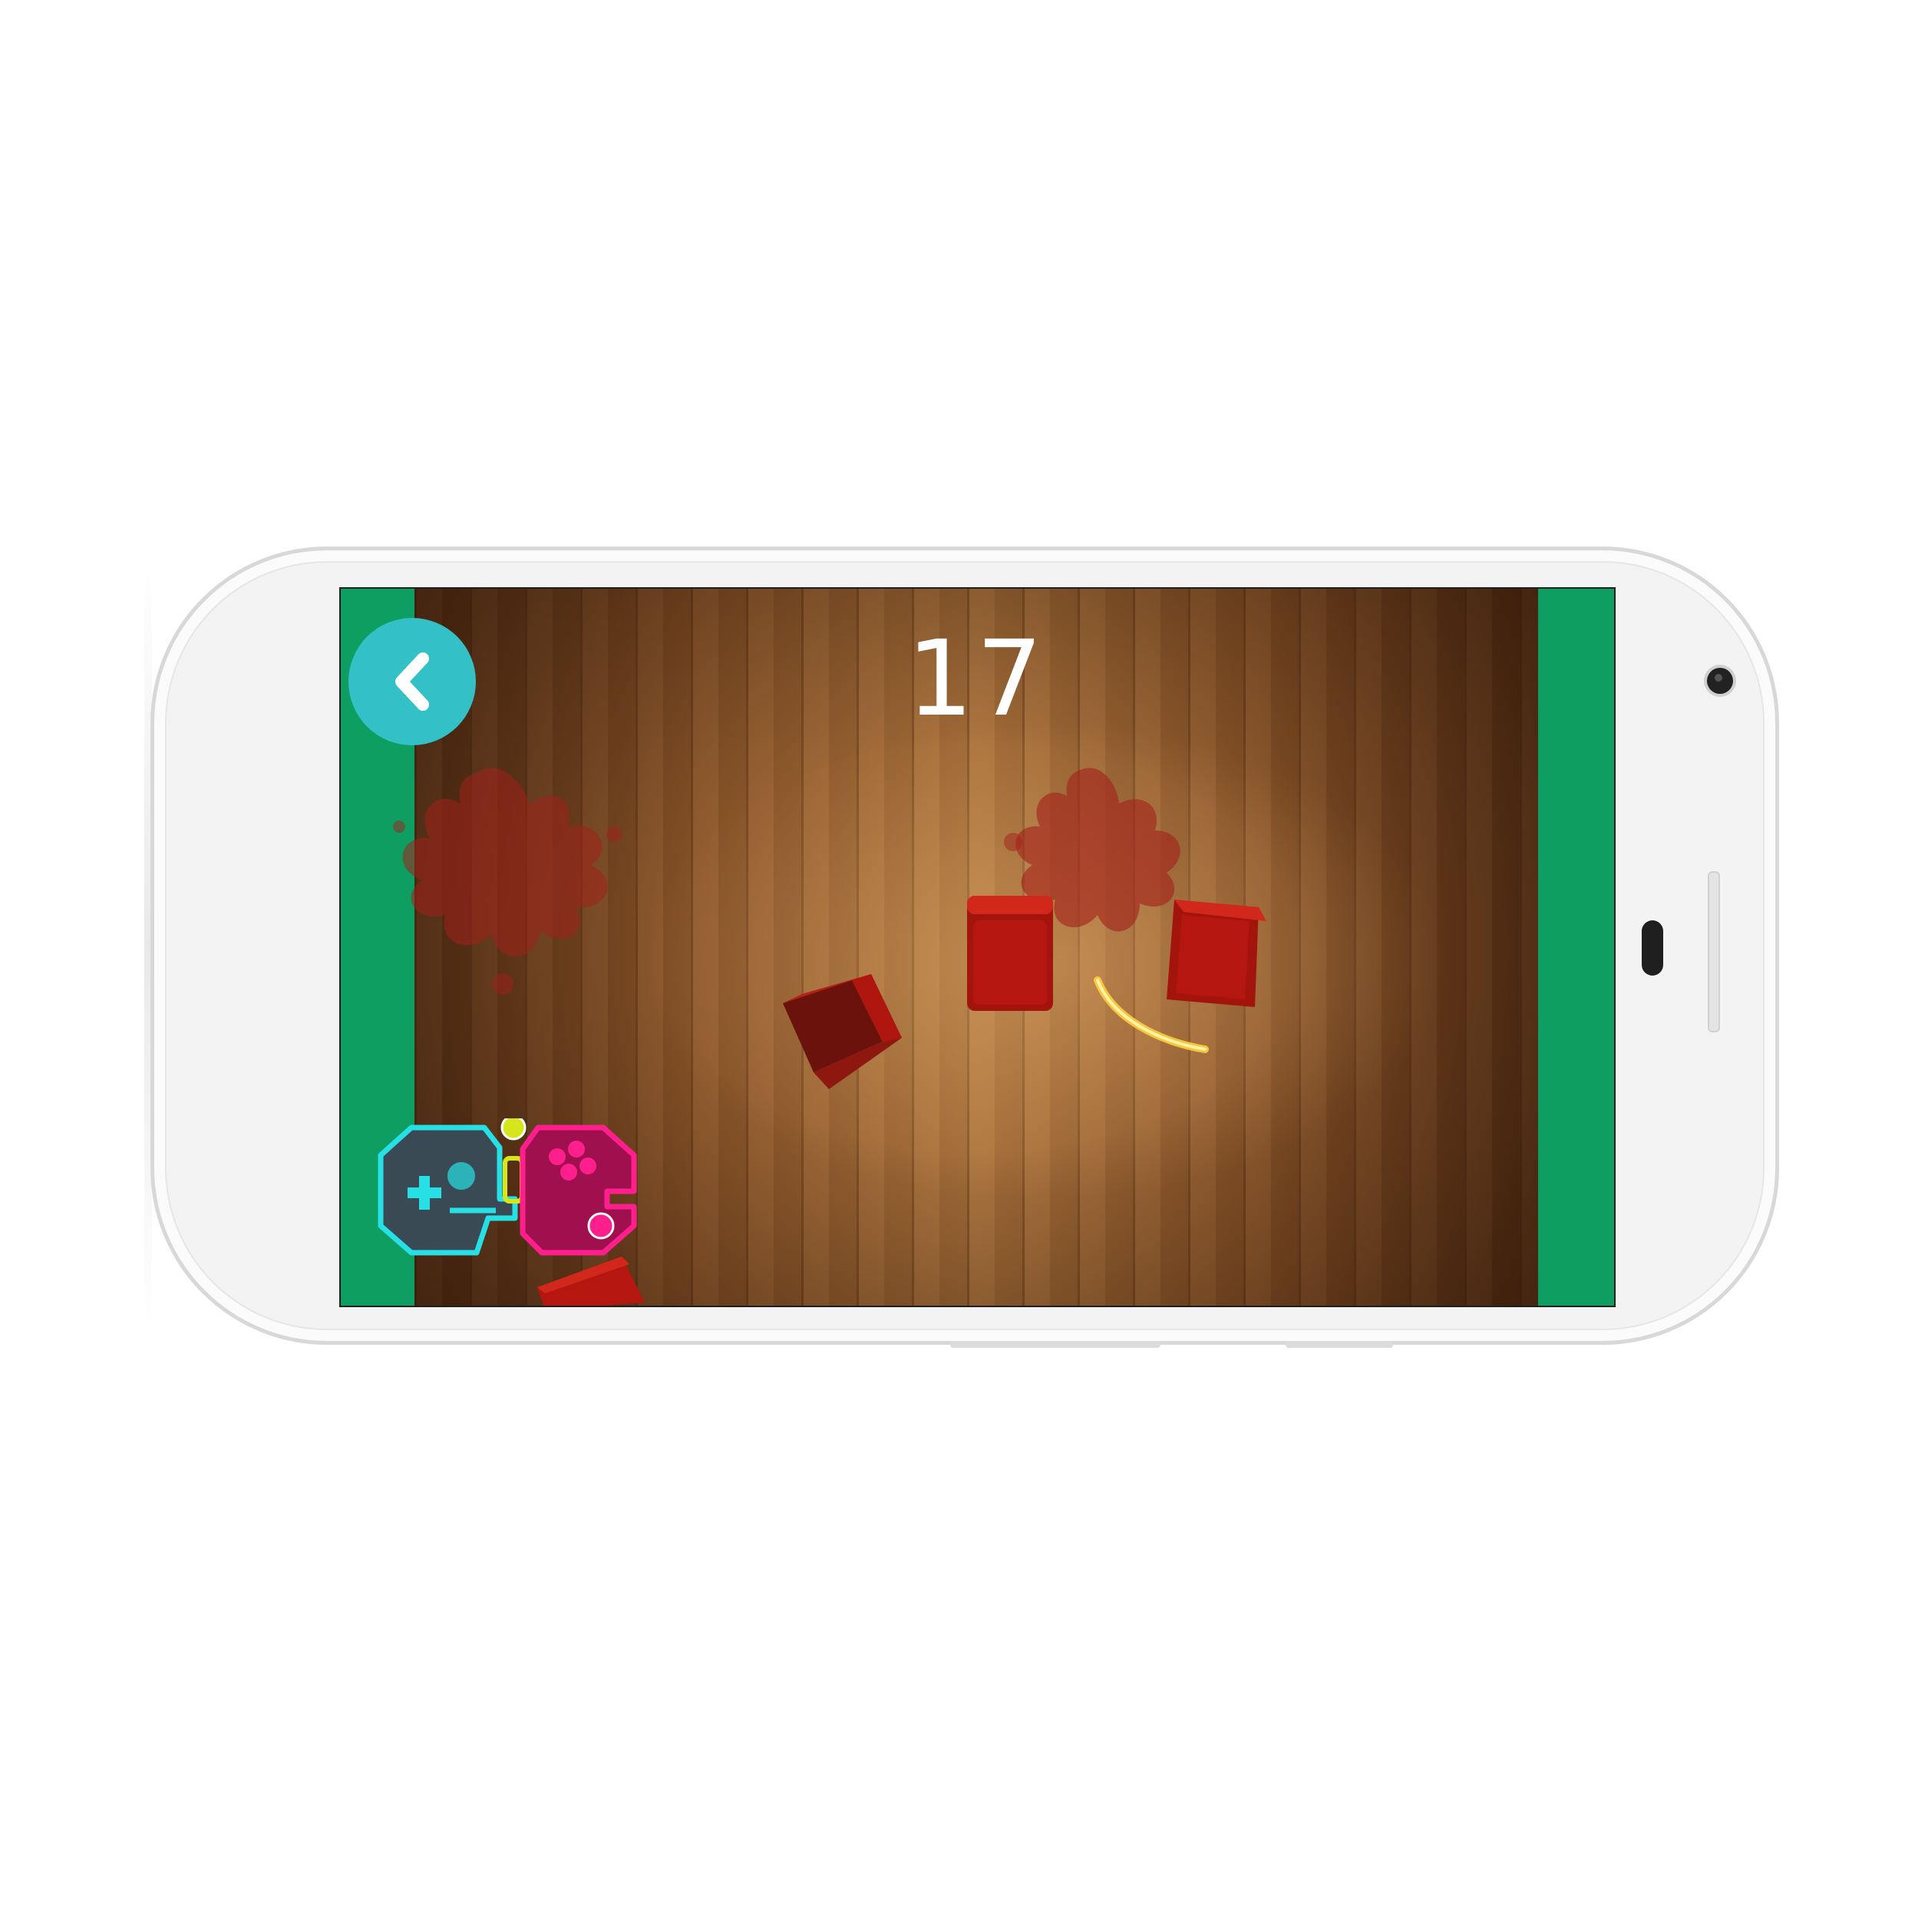 Image resolution: width=1928 pixels, height=1932 pixels. What do you see at coordinates (976, 679) in the screenshot?
I see `score-counter: 17` at bounding box center [976, 679].